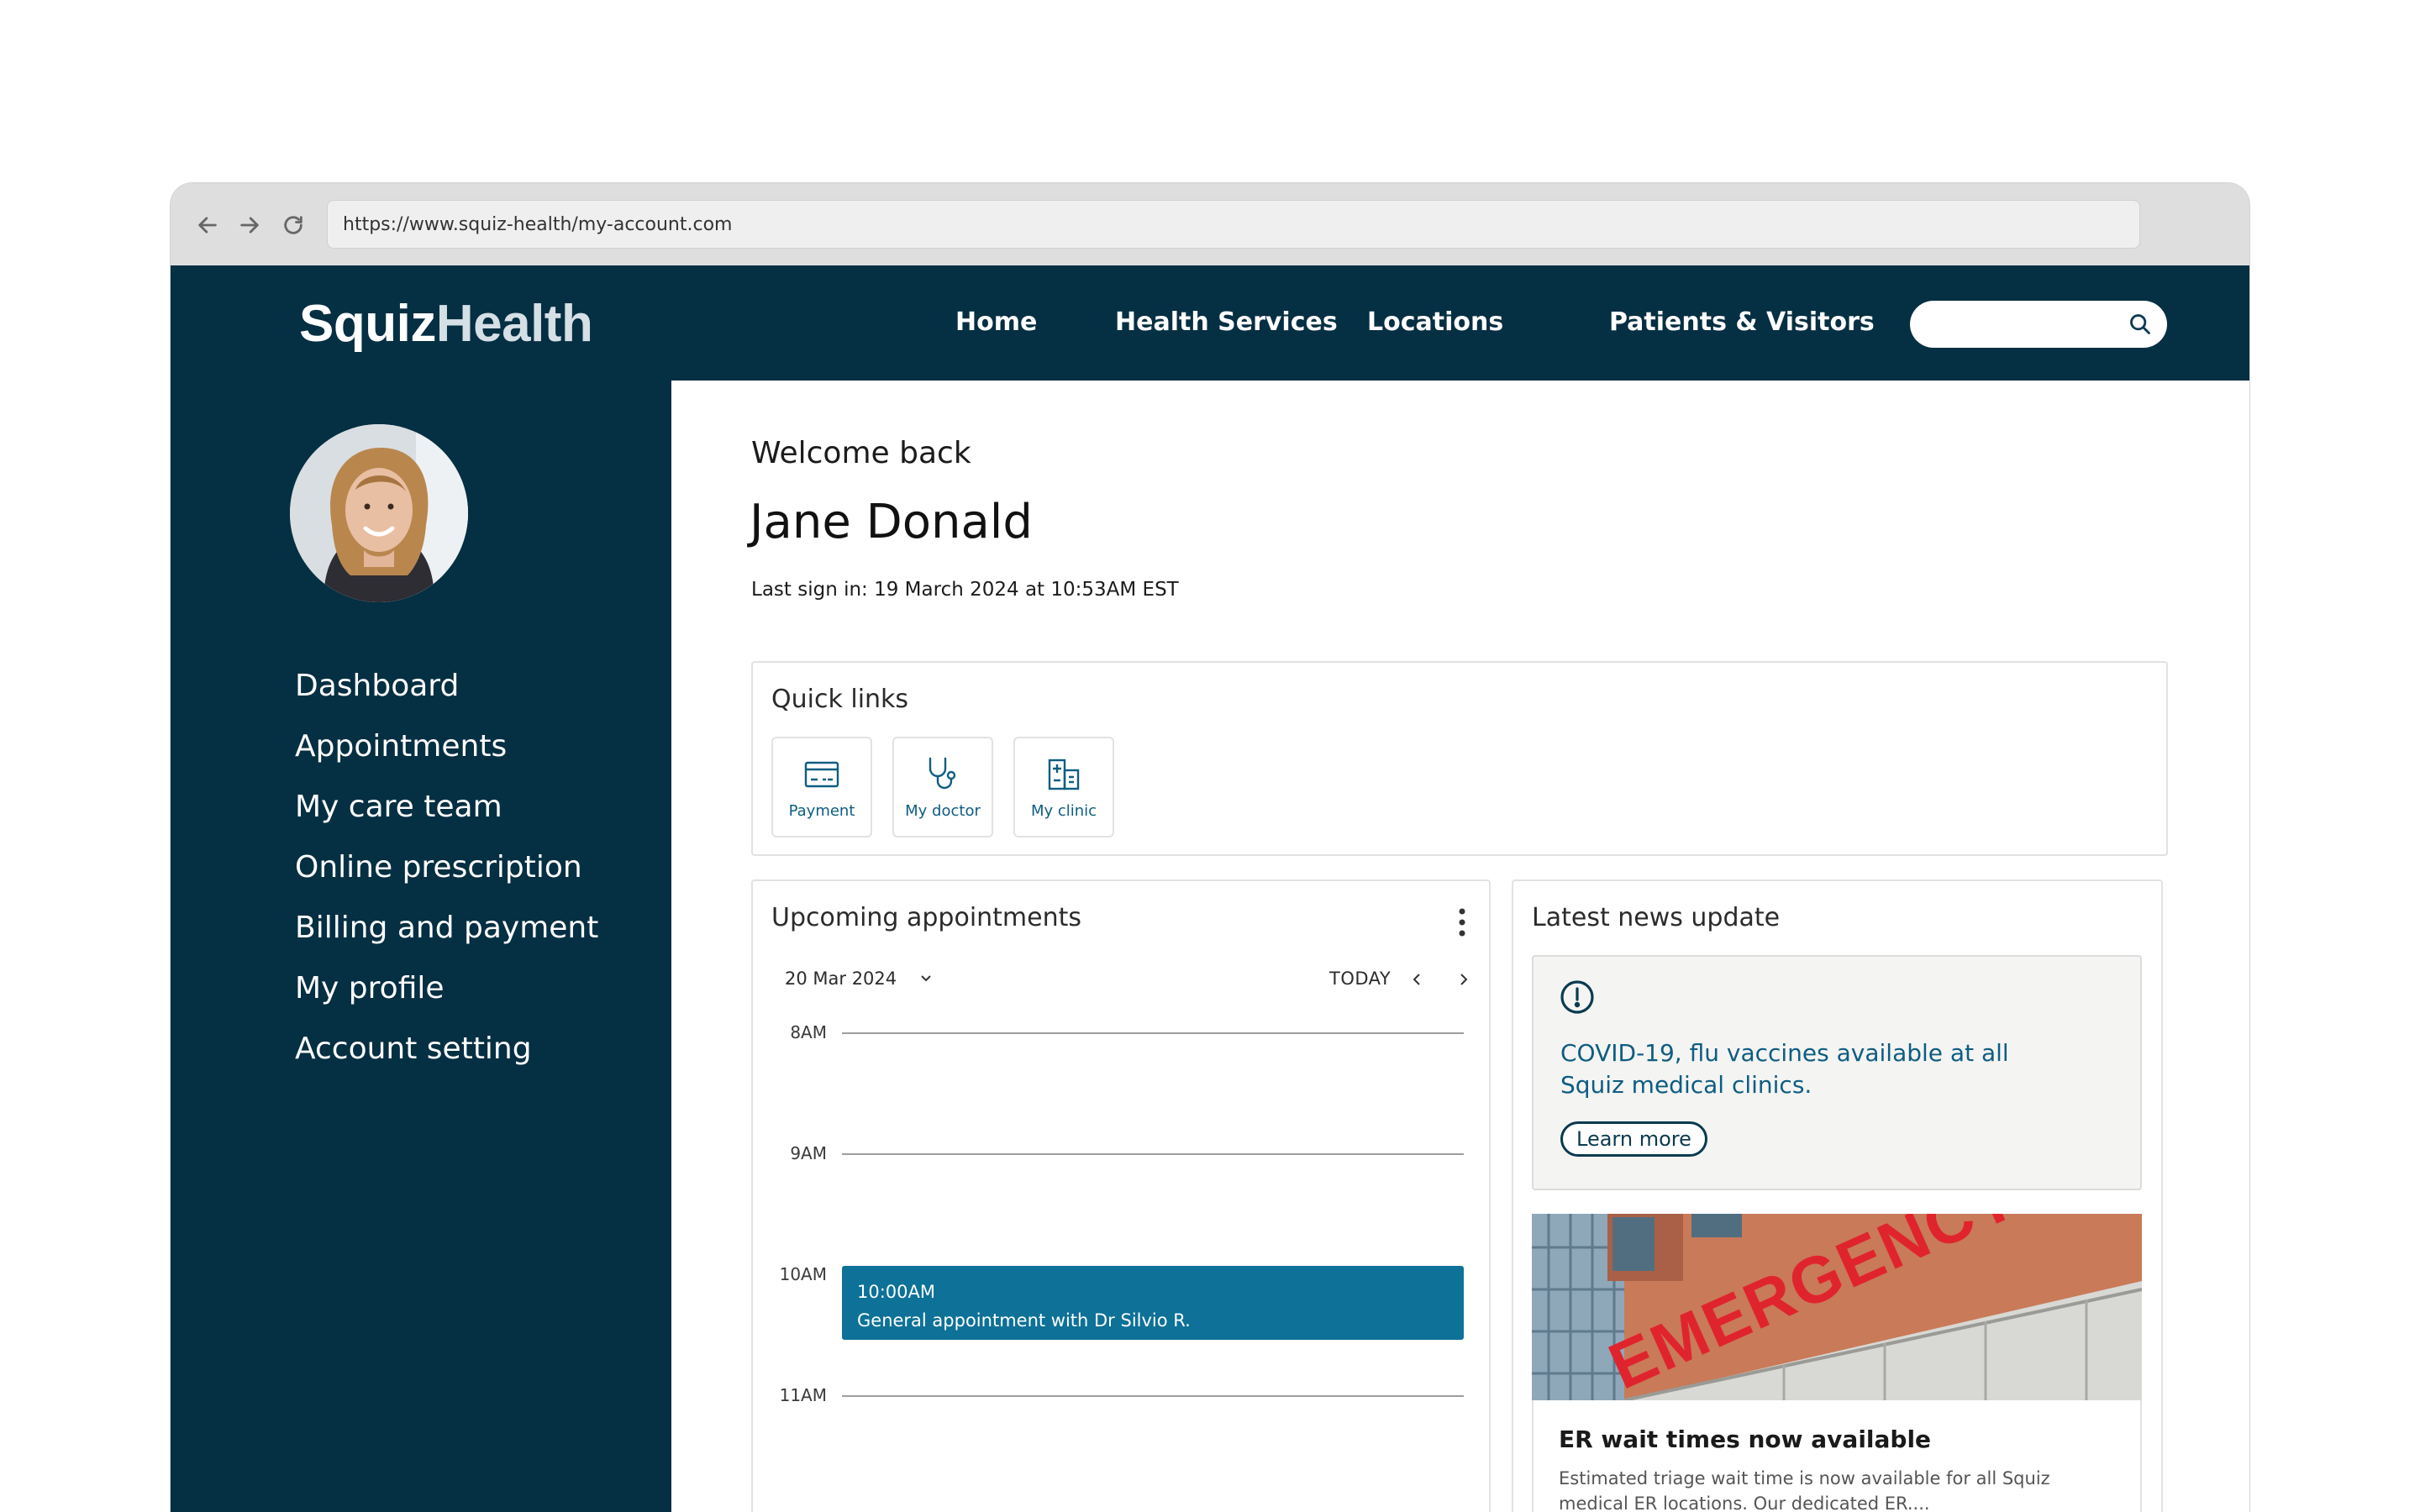 The image size is (2420, 1512). Describe the element at coordinates (367, 324) in the screenshot. I see `logo-primary: Squiz` at that location.